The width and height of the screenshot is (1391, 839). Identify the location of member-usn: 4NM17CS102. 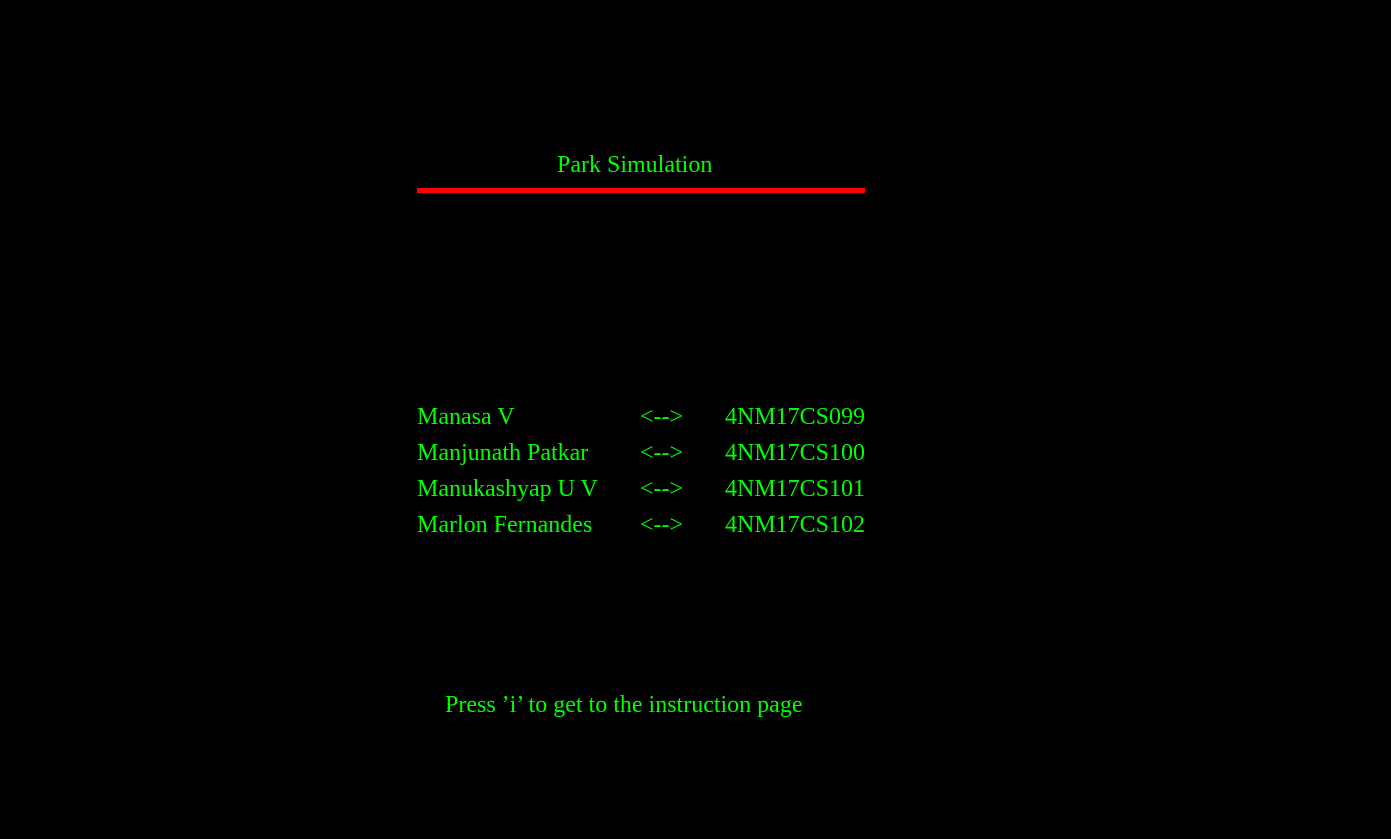
(795, 525).